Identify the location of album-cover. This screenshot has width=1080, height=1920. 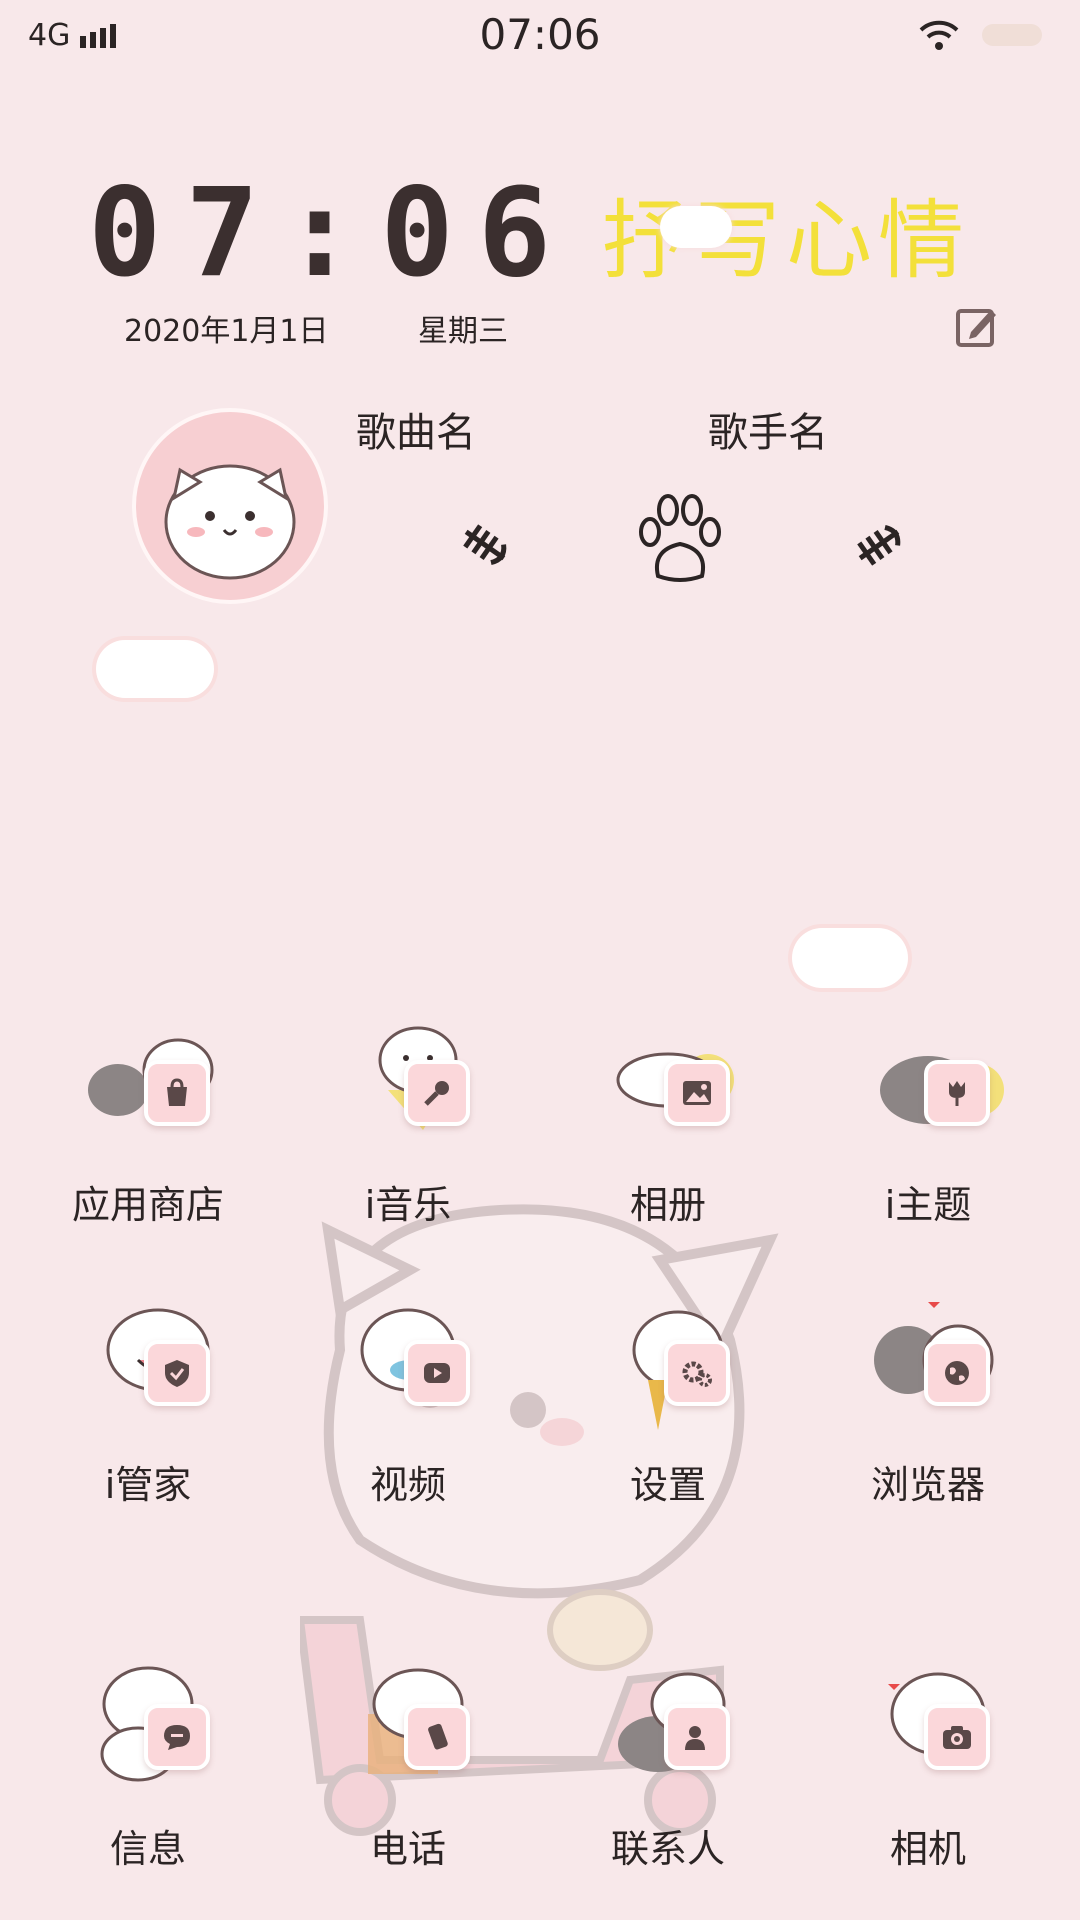
(230, 506).